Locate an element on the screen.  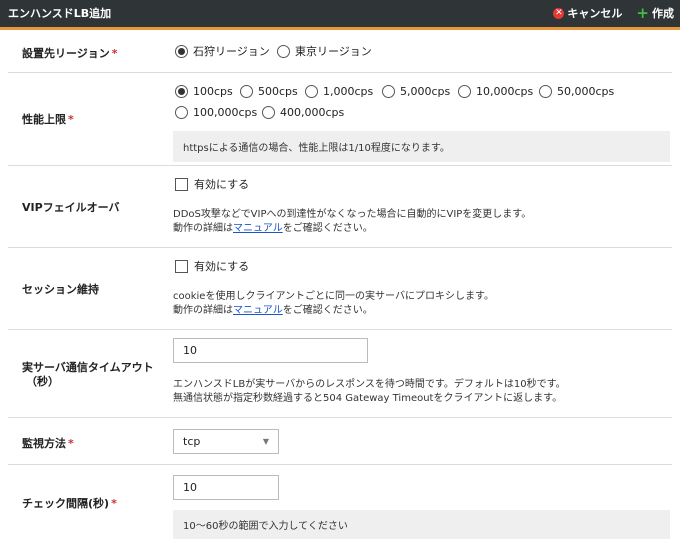
dropdown-caret-icon: ▼ is located at coordinates (265, 441).